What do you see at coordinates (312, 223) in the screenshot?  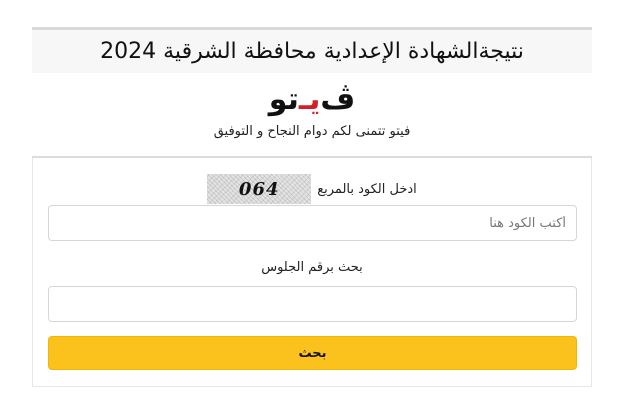 I see `captcha-code-input` at bounding box center [312, 223].